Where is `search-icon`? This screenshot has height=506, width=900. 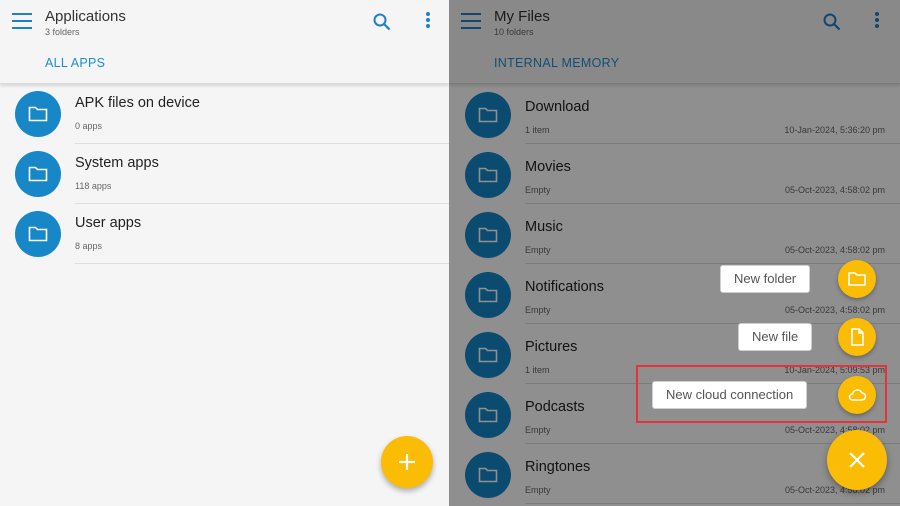 search-icon is located at coordinates (382, 22).